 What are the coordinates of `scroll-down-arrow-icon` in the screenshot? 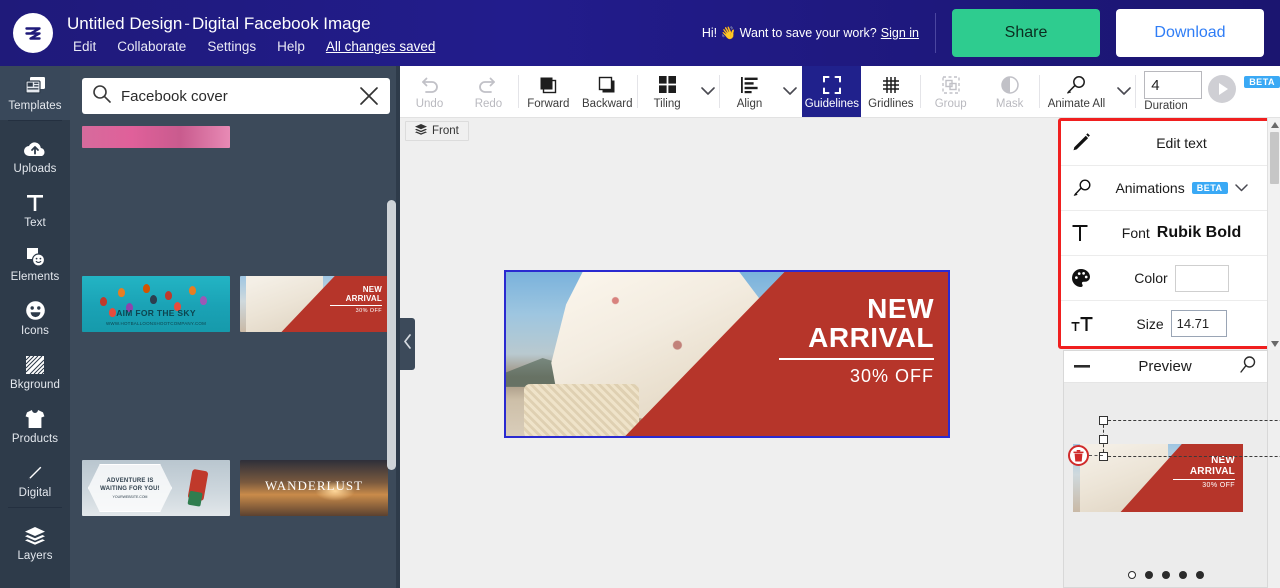 It's located at (1274, 343).